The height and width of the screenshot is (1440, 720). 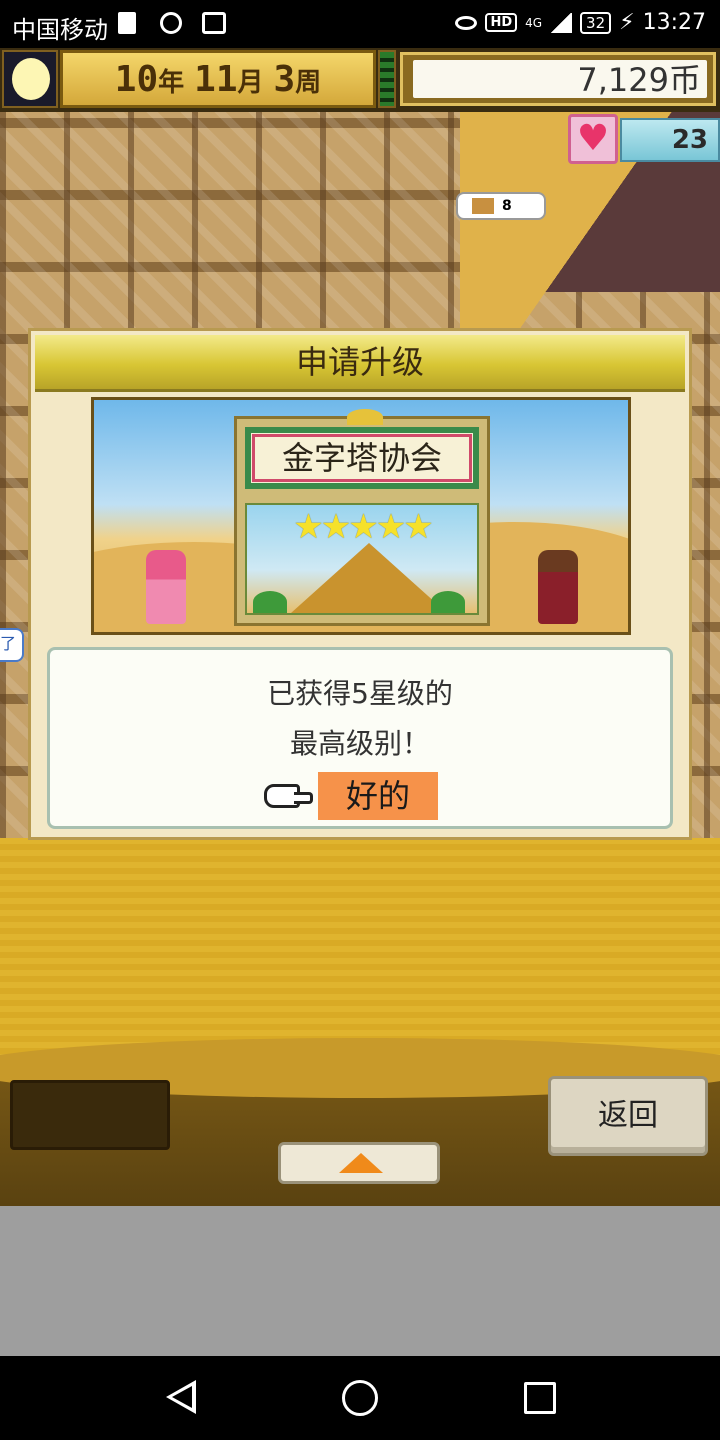 I want to click on date-display: 10年 11月 3周, so click(x=218, y=79).